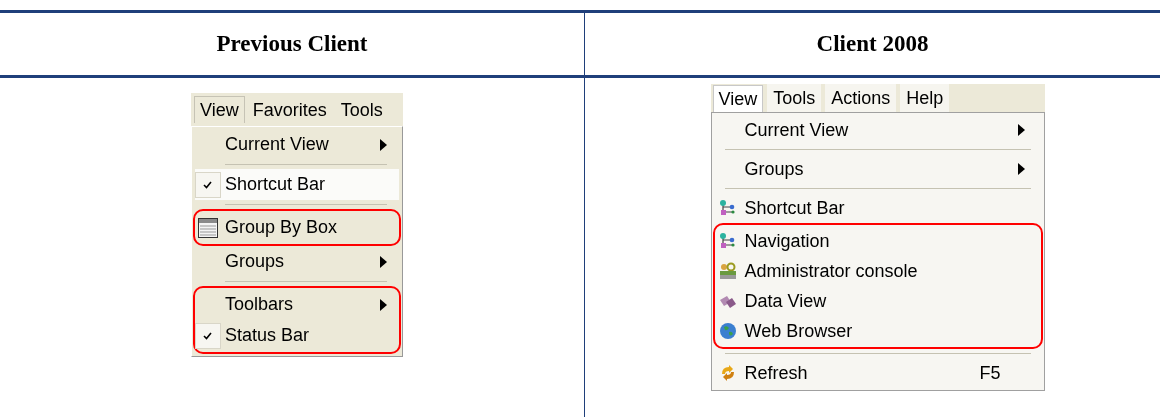  Describe the element at coordinates (785, 300) in the screenshot. I see `menu-item-label: Data View` at that location.